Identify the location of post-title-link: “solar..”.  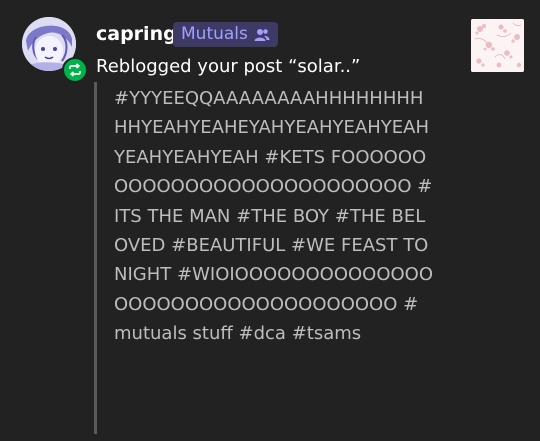
(324, 66).